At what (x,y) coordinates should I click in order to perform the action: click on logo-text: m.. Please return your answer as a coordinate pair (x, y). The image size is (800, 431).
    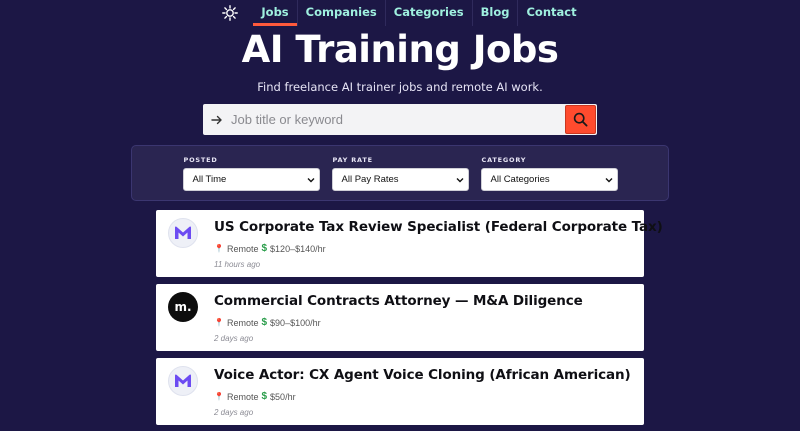
    Looking at the image, I should click on (183, 307).